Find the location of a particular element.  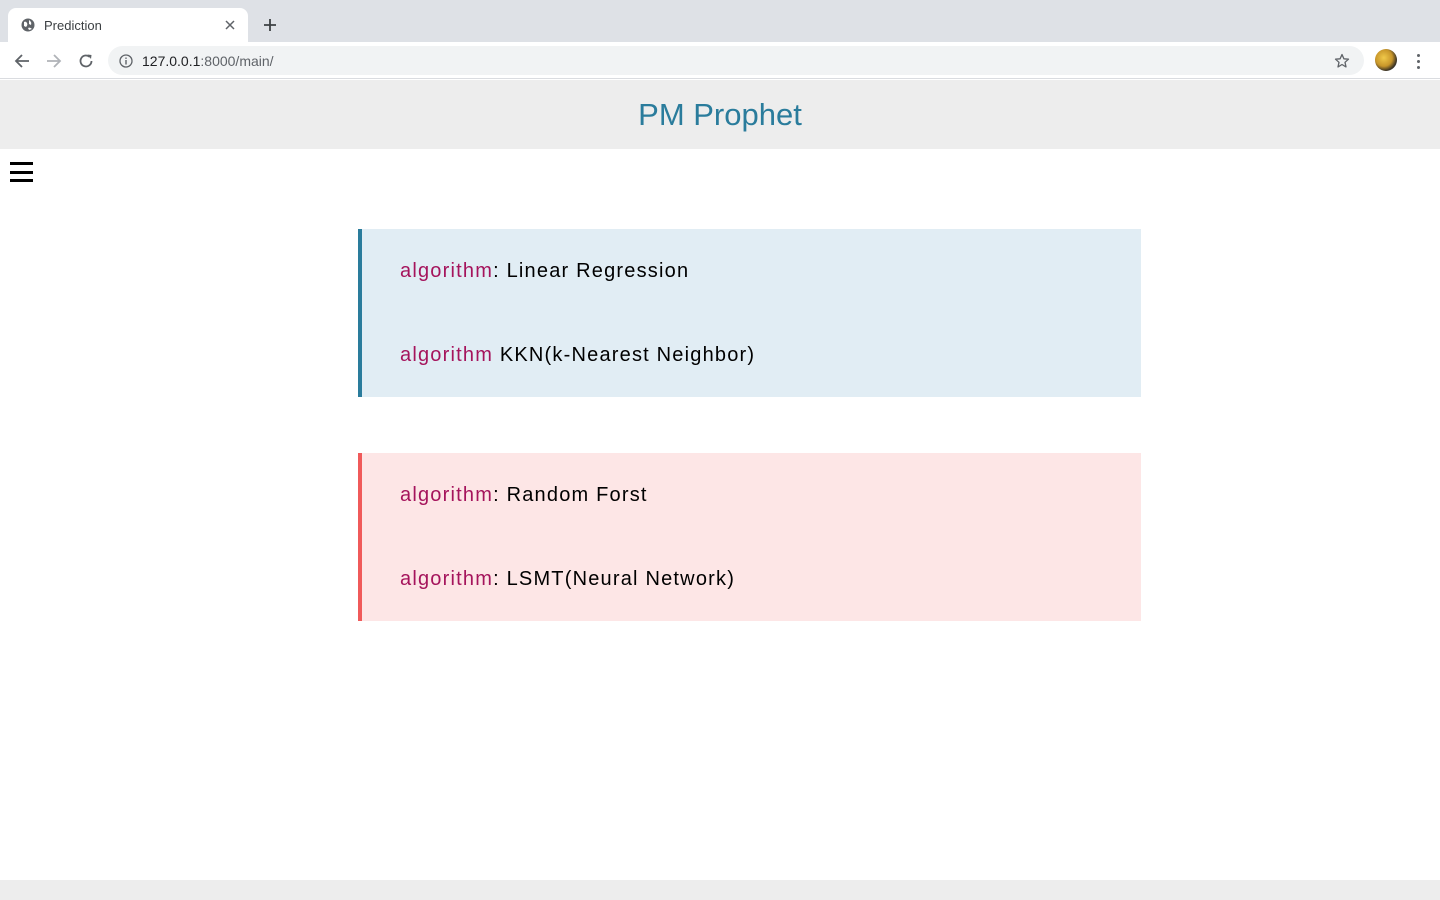

algorithm-value: LSMT(Neural Network) is located at coordinates (621, 579).